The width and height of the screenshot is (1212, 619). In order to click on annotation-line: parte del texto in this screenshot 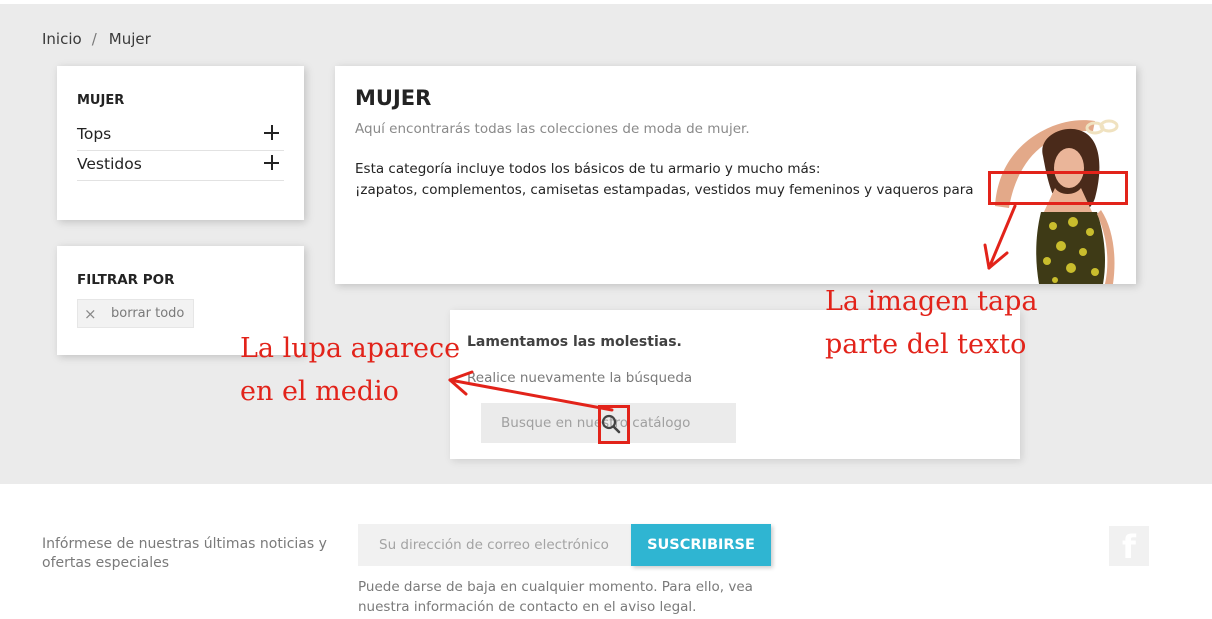, I will do `click(926, 344)`.